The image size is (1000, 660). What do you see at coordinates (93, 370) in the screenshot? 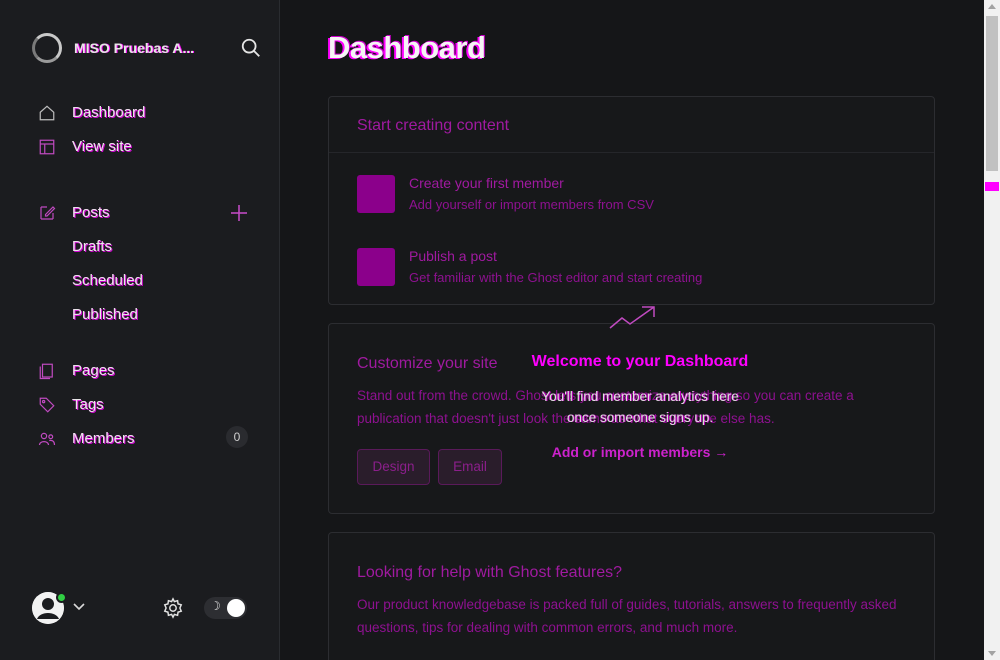
I see `sidebar-item-label: Pages` at bounding box center [93, 370].